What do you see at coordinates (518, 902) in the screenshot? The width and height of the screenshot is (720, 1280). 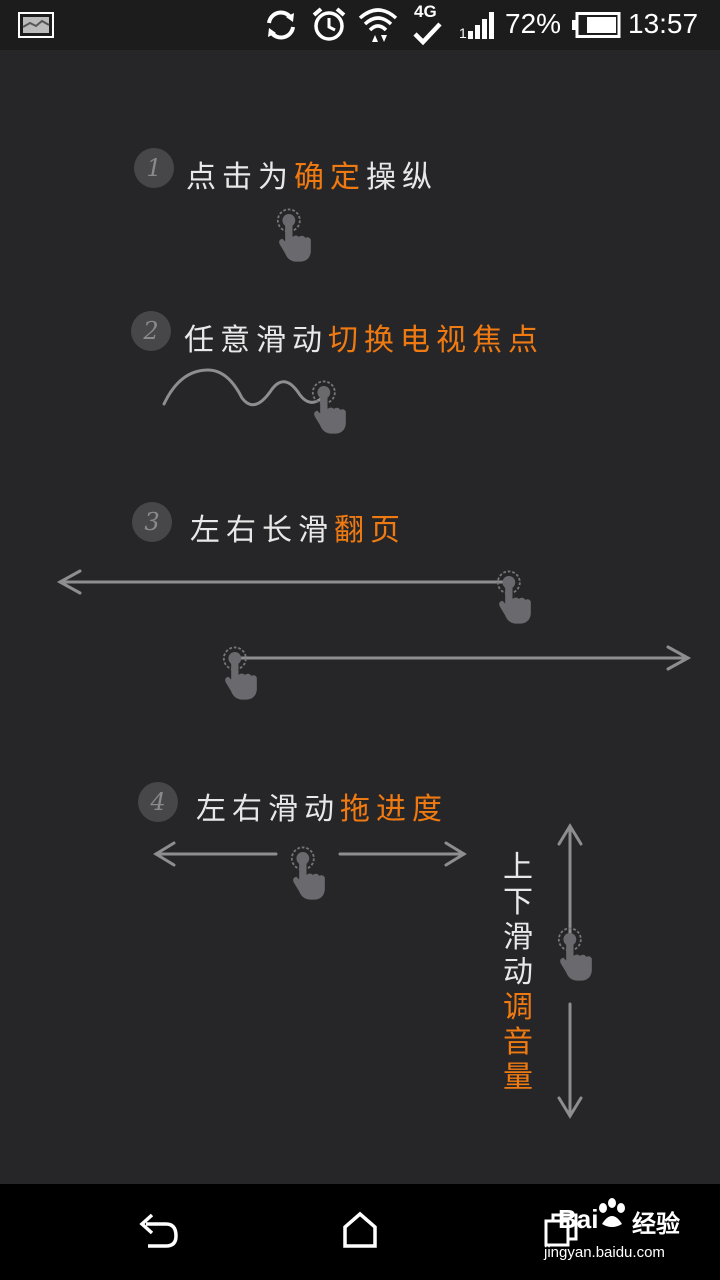 I see `volume-char: 下` at bounding box center [518, 902].